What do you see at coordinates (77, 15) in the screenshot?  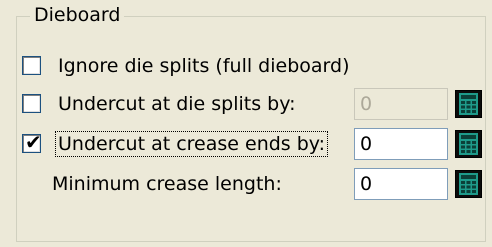 I see `dieboard-group-title: Dieboard` at bounding box center [77, 15].